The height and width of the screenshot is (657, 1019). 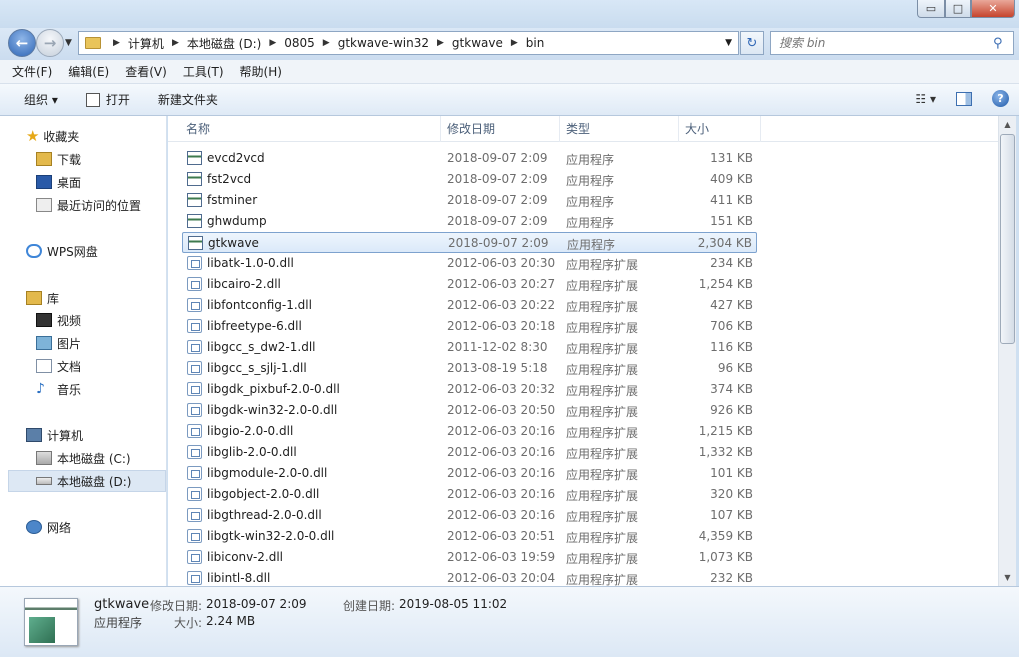 What do you see at coordinates (299, 43) in the screenshot?
I see `breadcrumb-0805: 0805` at bounding box center [299, 43].